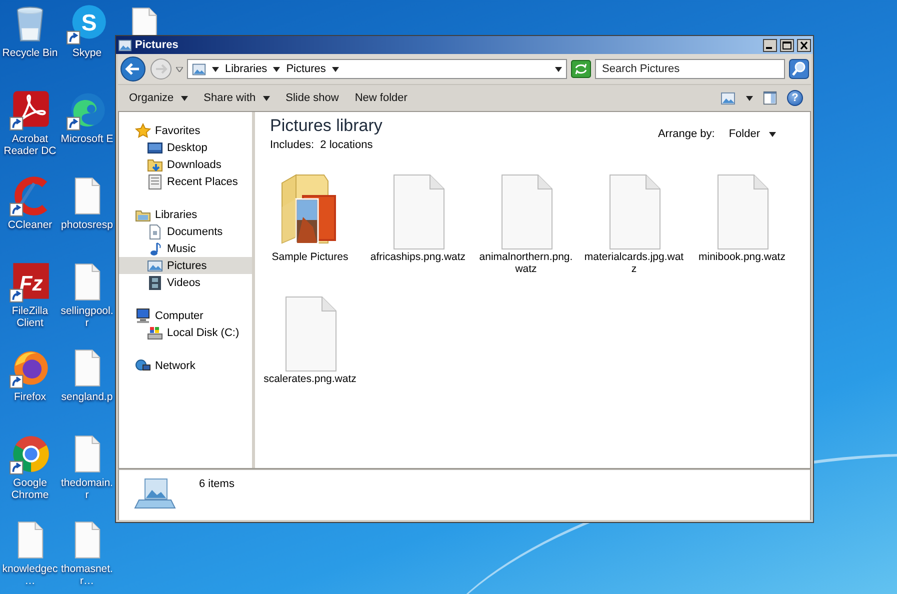 The width and height of the screenshot is (897, 594). What do you see at coordinates (634, 263) in the screenshot?
I see `file-name: materialcards.jpg.watz` at bounding box center [634, 263].